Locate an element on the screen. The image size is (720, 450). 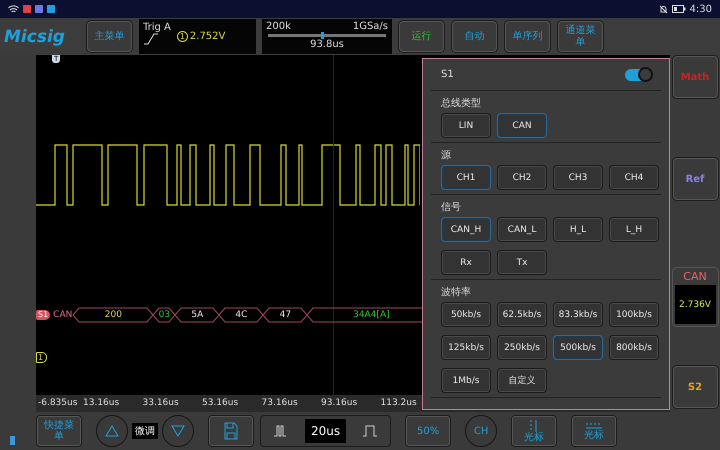
option-button: 250kb/s is located at coordinates (522, 347).